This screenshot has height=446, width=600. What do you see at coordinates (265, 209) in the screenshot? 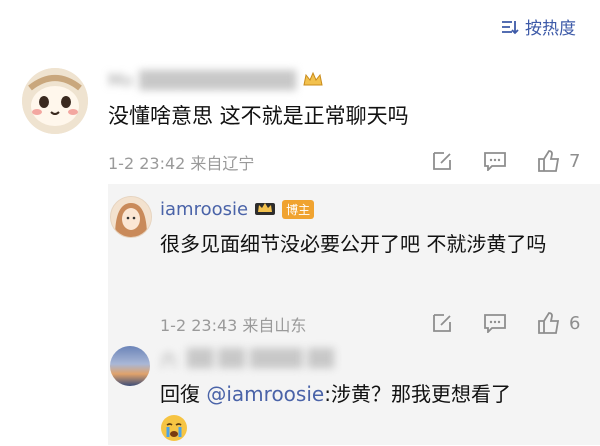
I see `vip-crown-icon` at bounding box center [265, 209].